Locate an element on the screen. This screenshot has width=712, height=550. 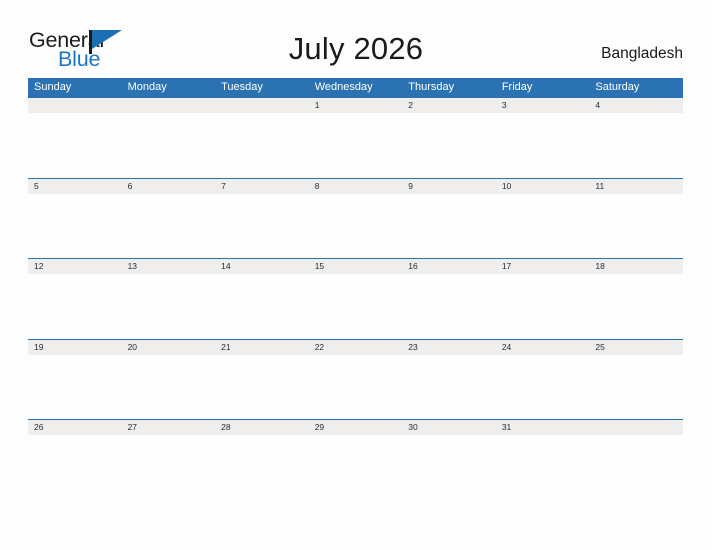
week-row: 1 2 3 4 is located at coordinates (355, 137).